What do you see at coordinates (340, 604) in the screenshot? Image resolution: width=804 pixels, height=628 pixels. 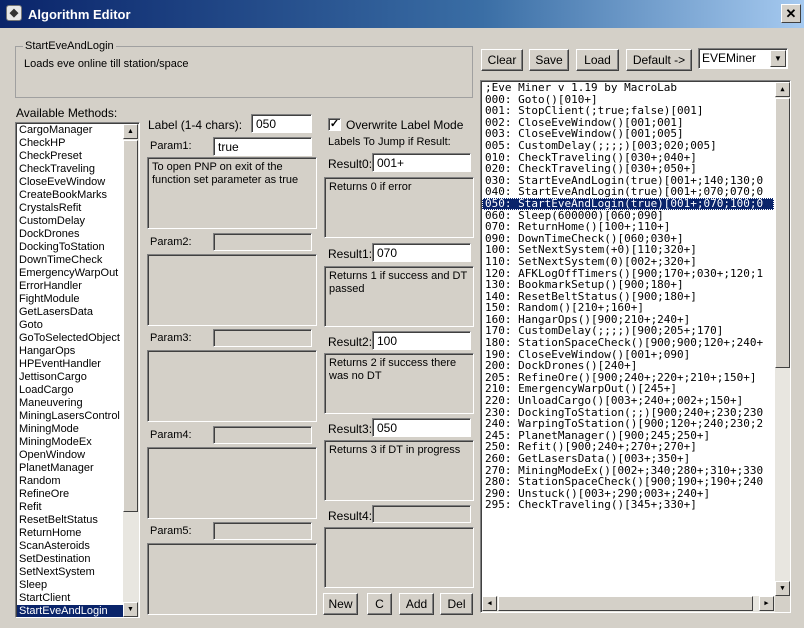 I see `new-button: New` at bounding box center [340, 604].